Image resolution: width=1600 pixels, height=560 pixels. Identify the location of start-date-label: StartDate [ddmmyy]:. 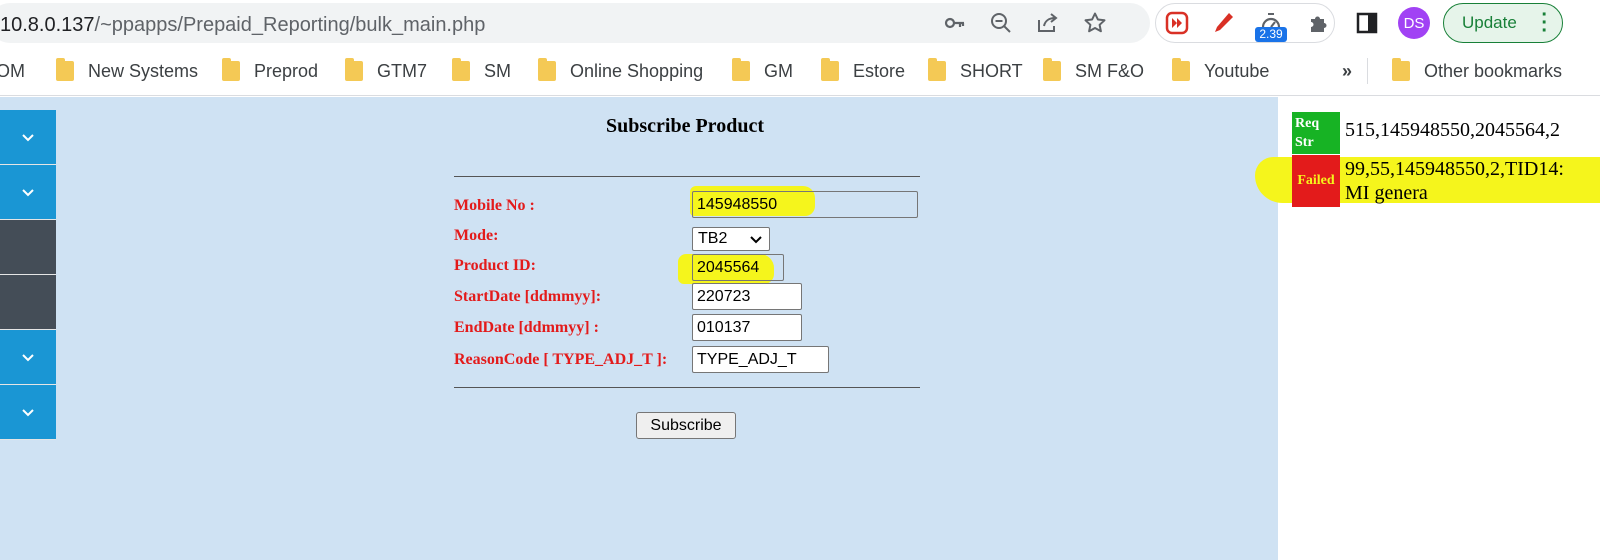
(528, 296).